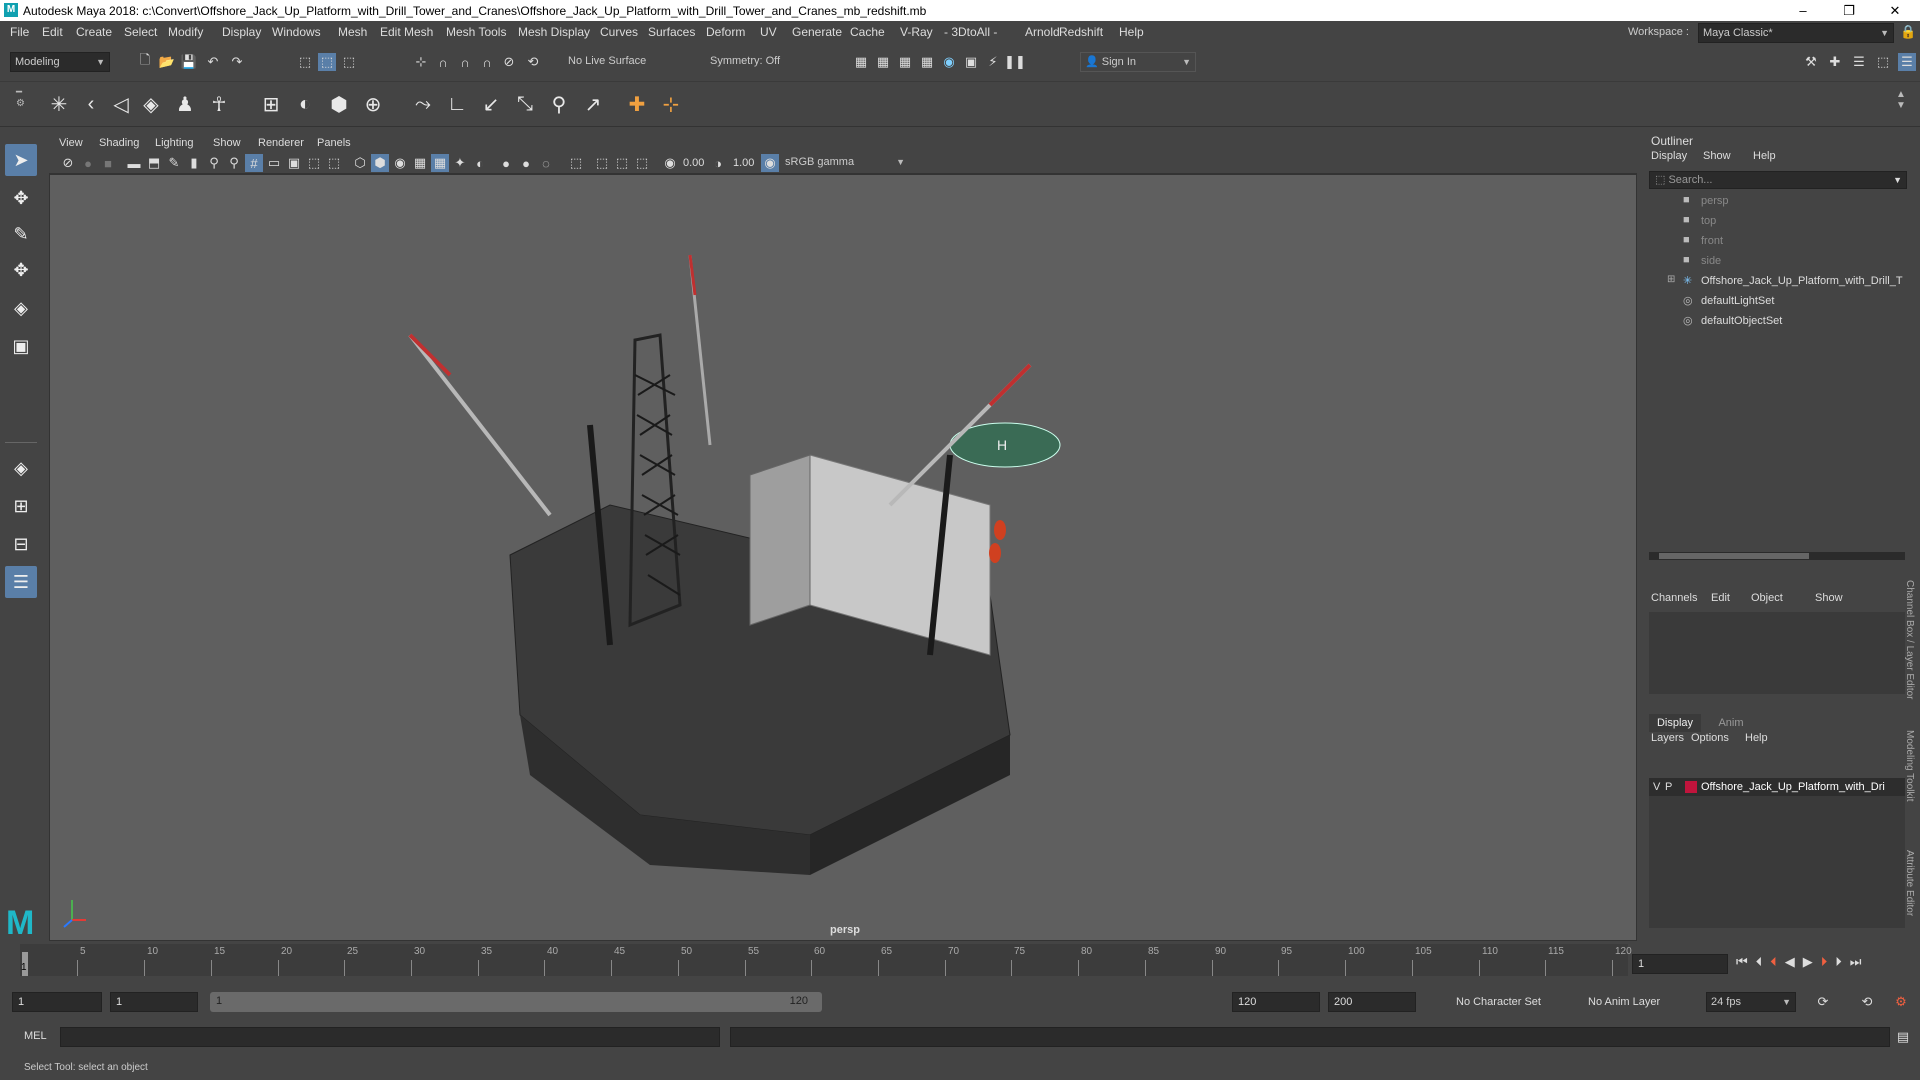 This screenshot has width=1920, height=1080. What do you see at coordinates (1901, 1002) in the screenshot?
I see `preferences-icon: ⚙` at bounding box center [1901, 1002].